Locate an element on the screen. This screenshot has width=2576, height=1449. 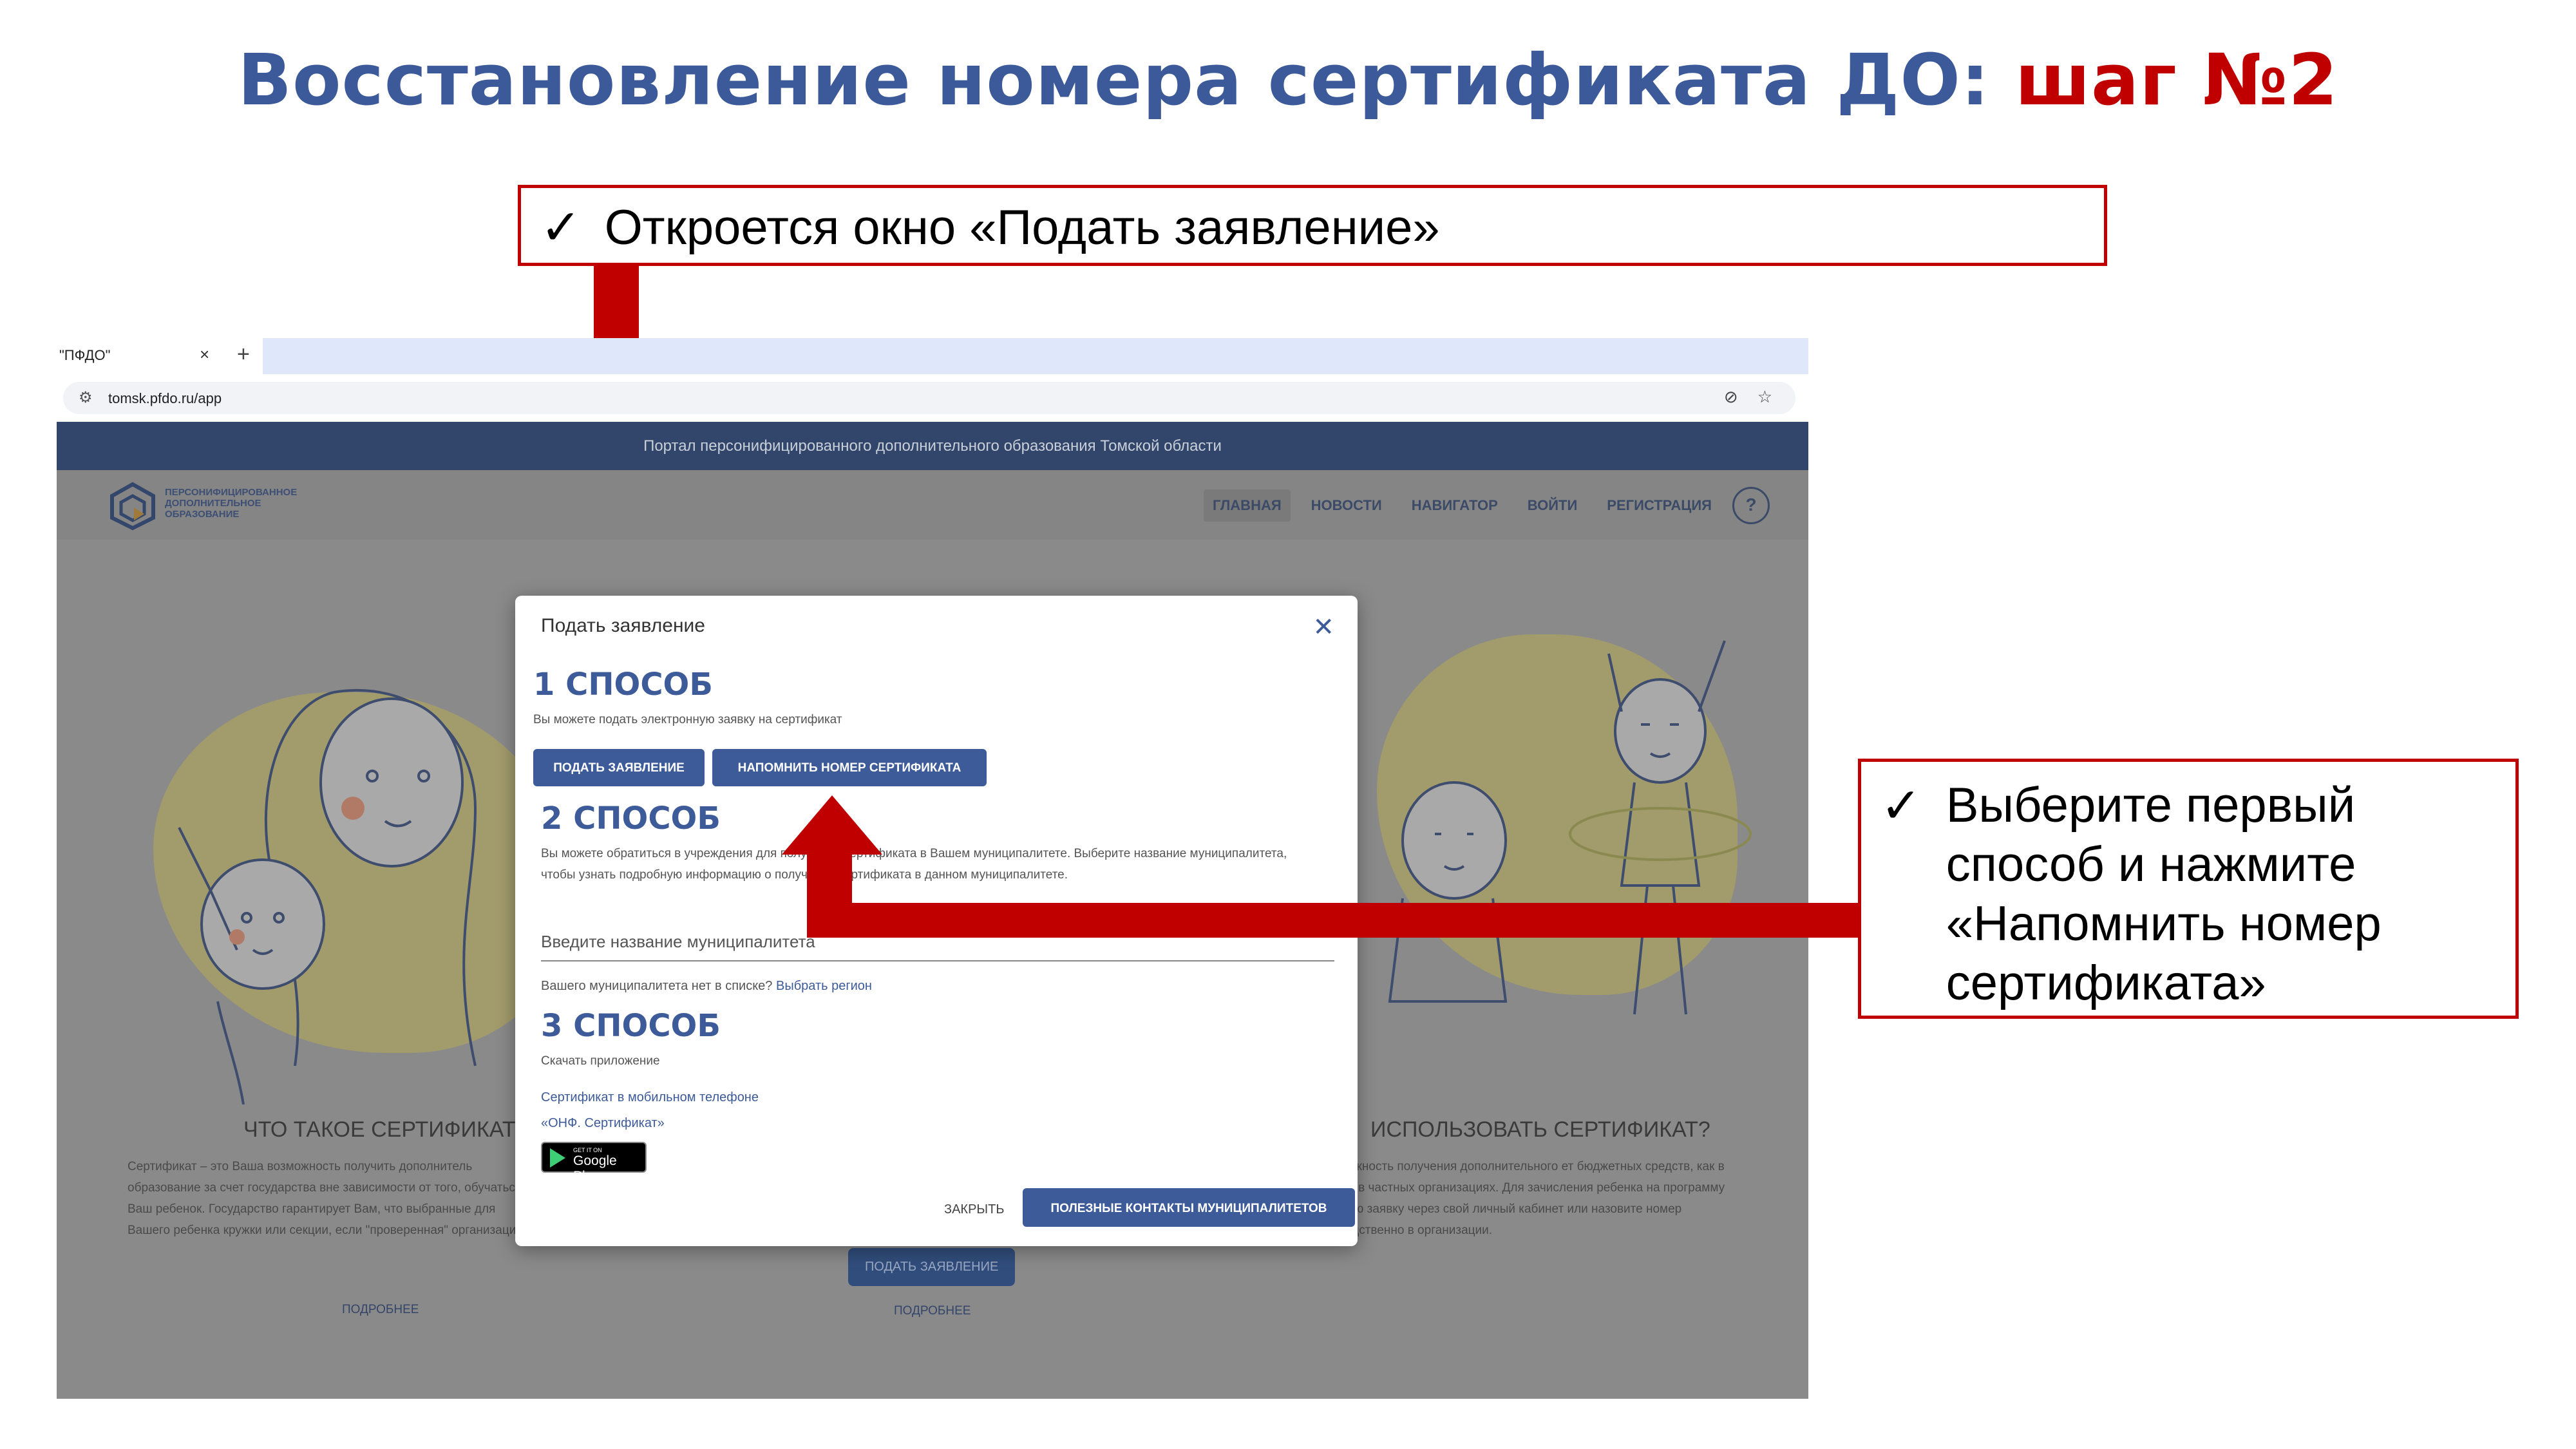
browser-tab-label: "ПФДО" is located at coordinates (85, 355).